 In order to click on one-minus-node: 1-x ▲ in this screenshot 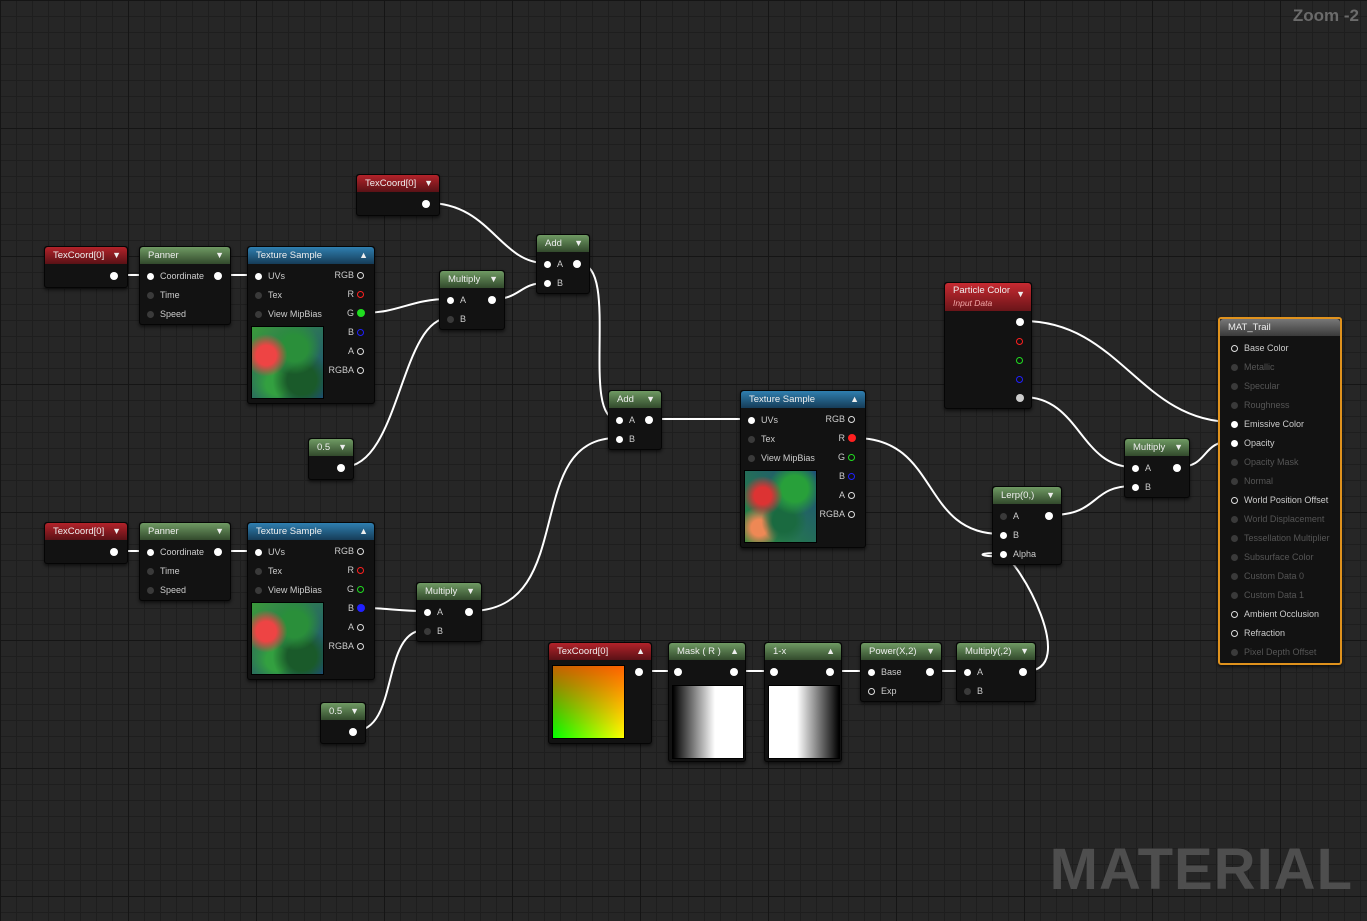, I will do `click(803, 702)`.